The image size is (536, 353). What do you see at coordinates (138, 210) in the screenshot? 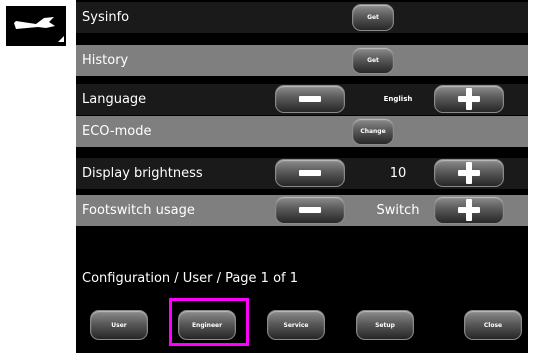
I see `row-label: Footswitch usage` at bounding box center [138, 210].